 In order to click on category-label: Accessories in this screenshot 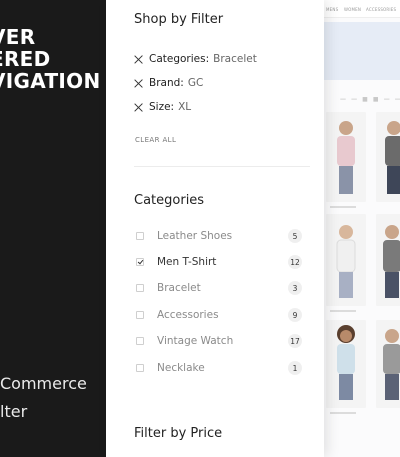, I will do `click(188, 315)`.